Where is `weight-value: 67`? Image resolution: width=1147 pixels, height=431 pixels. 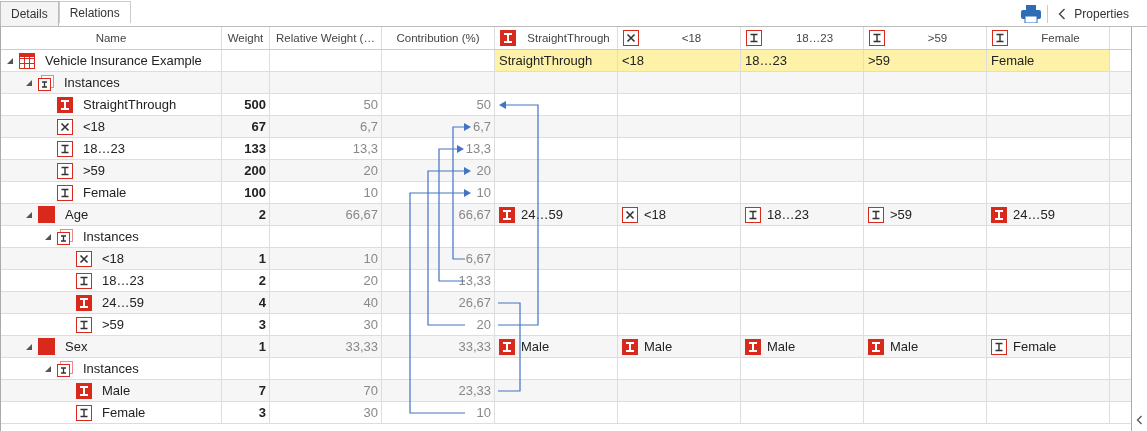 weight-value: 67 is located at coordinates (258, 126).